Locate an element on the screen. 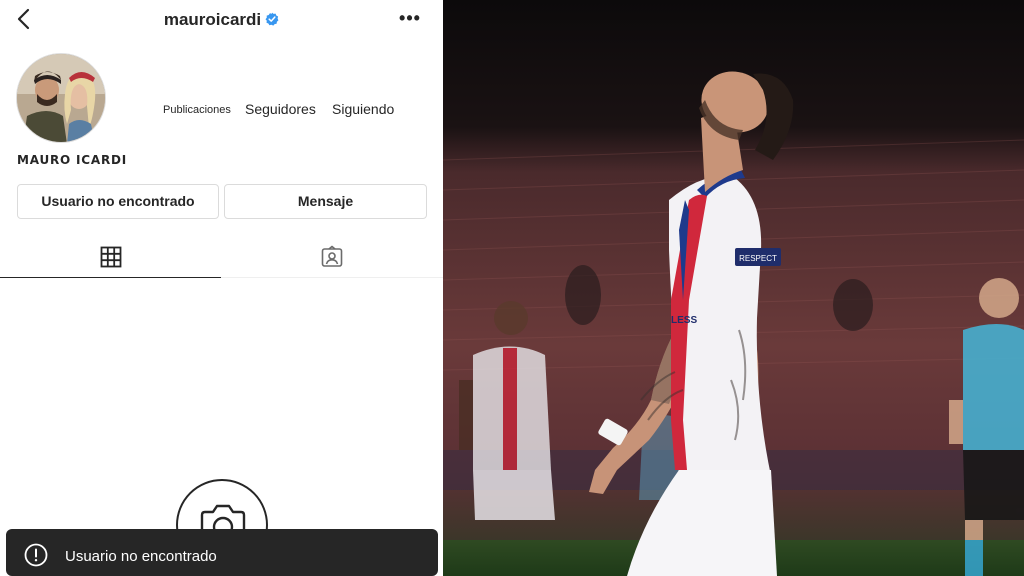  more-options-icon: ••• is located at coordinates (410, 20).